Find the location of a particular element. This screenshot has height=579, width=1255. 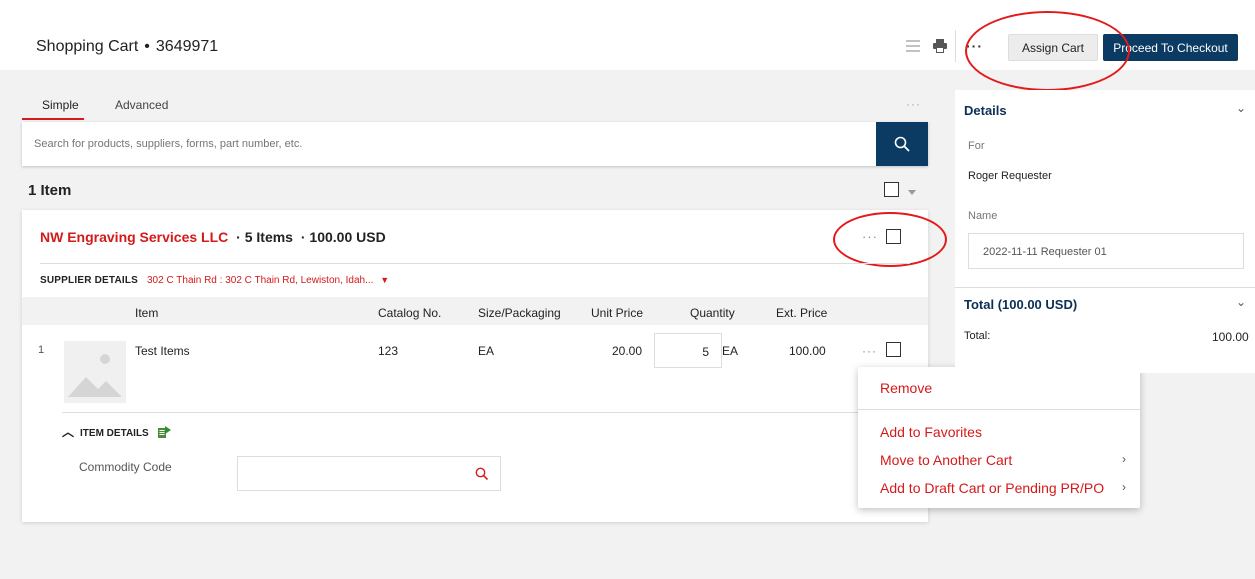

item-details-toggle: ︿ ITEM DETAILS is located at coordinates (116, 432).